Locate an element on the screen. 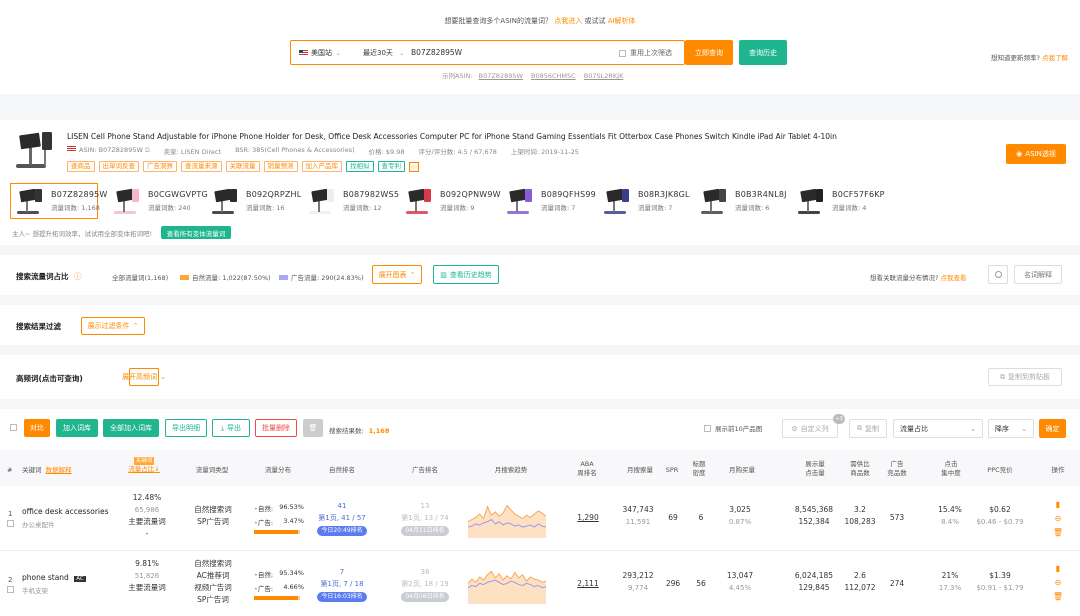 The width and height of the screenshot is (1080, 616). export-button: ⤓ 导出 is located at coordinates (231, 428).